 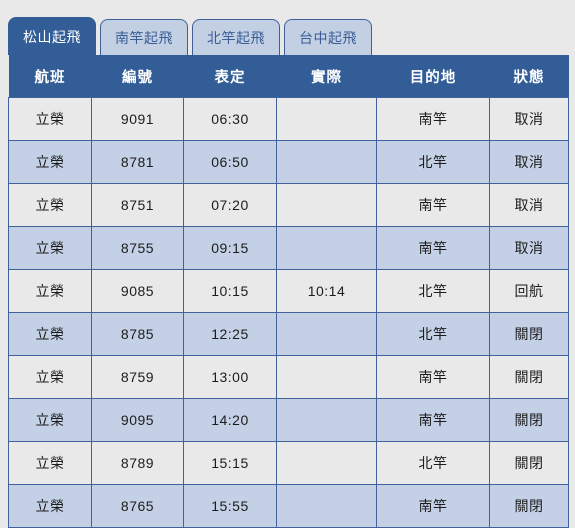 I want to click on cell-scheduled: 15:15, so click(x=230, y=463).